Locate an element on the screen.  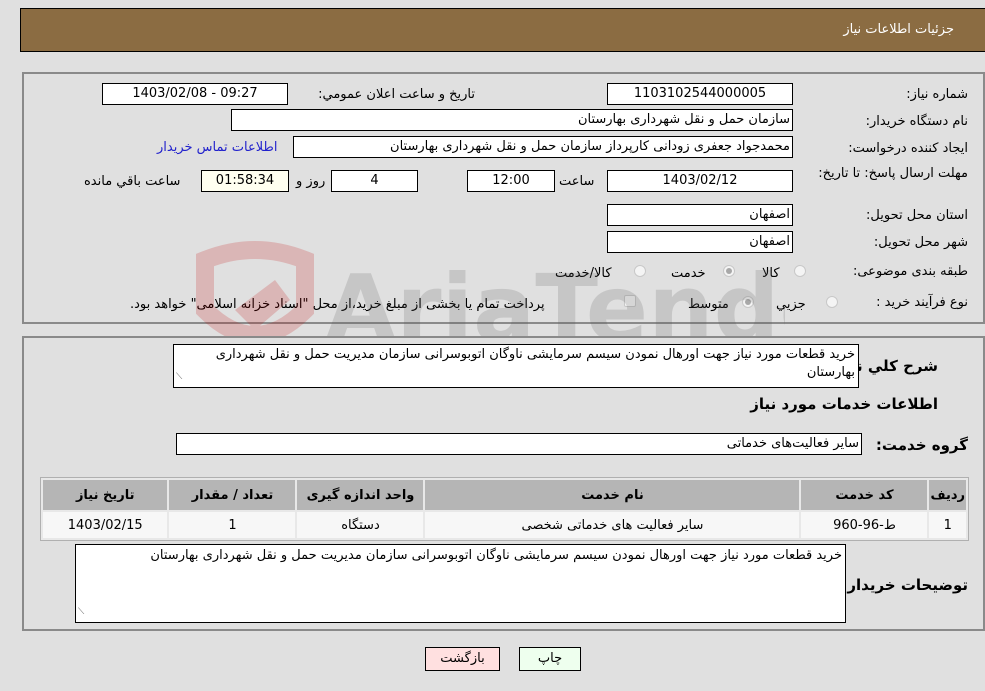
category-goods-label: کالا is located at coordinates (771, 273).